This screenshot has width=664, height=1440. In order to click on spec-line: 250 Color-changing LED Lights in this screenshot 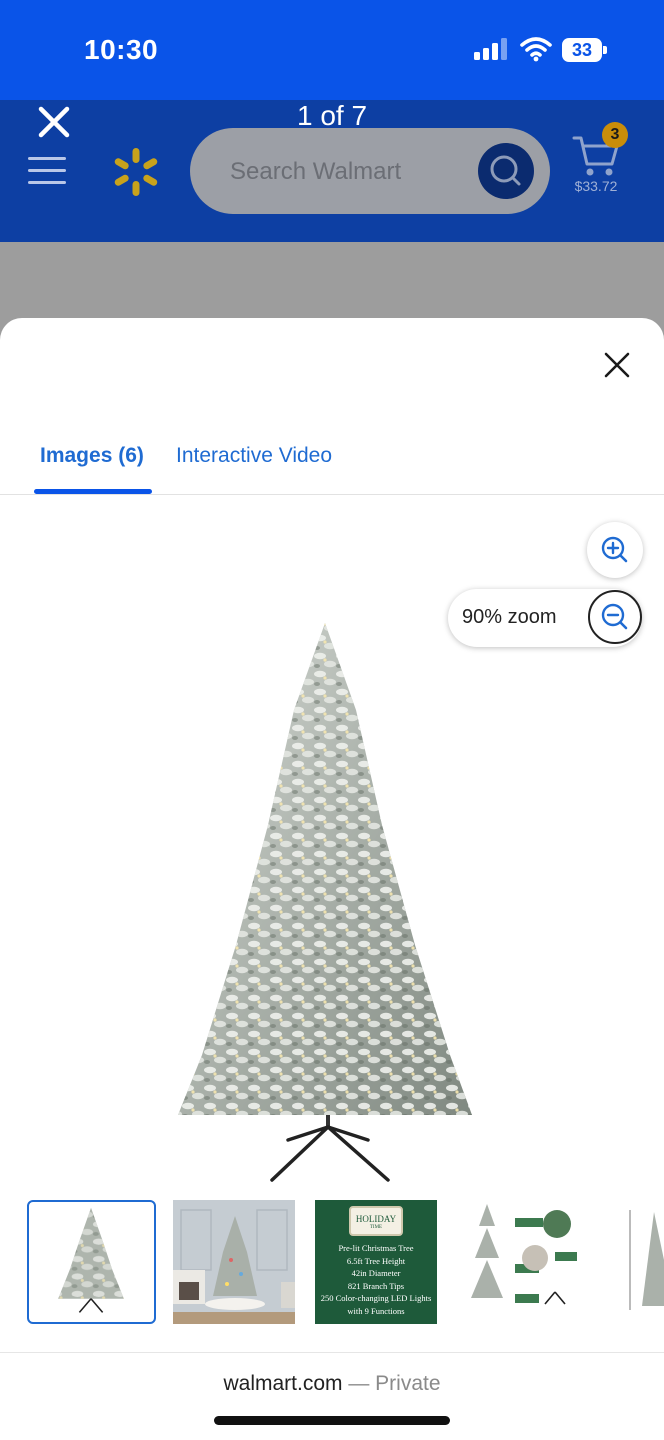, I will do `click(376, 1298)`.